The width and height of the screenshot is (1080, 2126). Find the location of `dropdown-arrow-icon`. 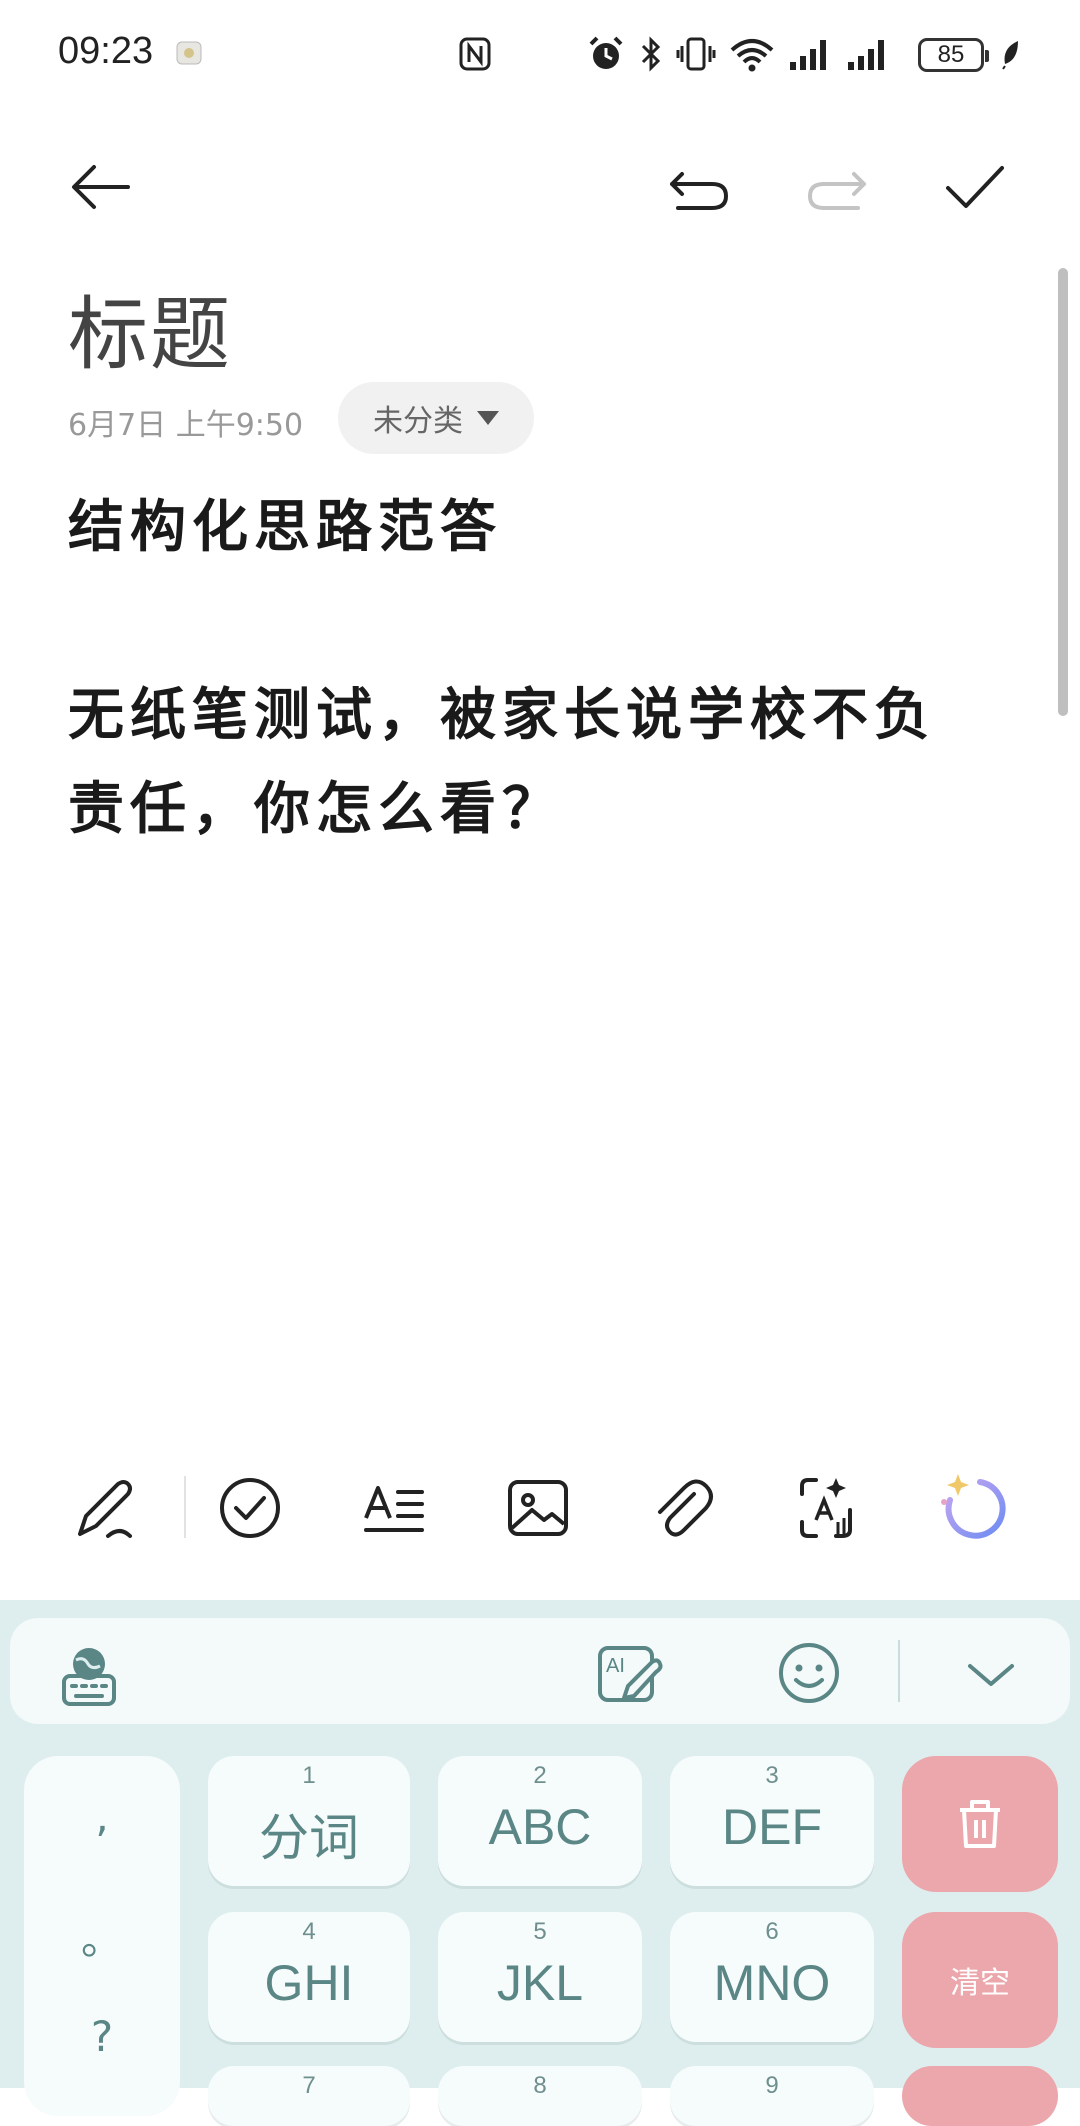

dropdown-arrow-icon is located at coordinates (488, 418).